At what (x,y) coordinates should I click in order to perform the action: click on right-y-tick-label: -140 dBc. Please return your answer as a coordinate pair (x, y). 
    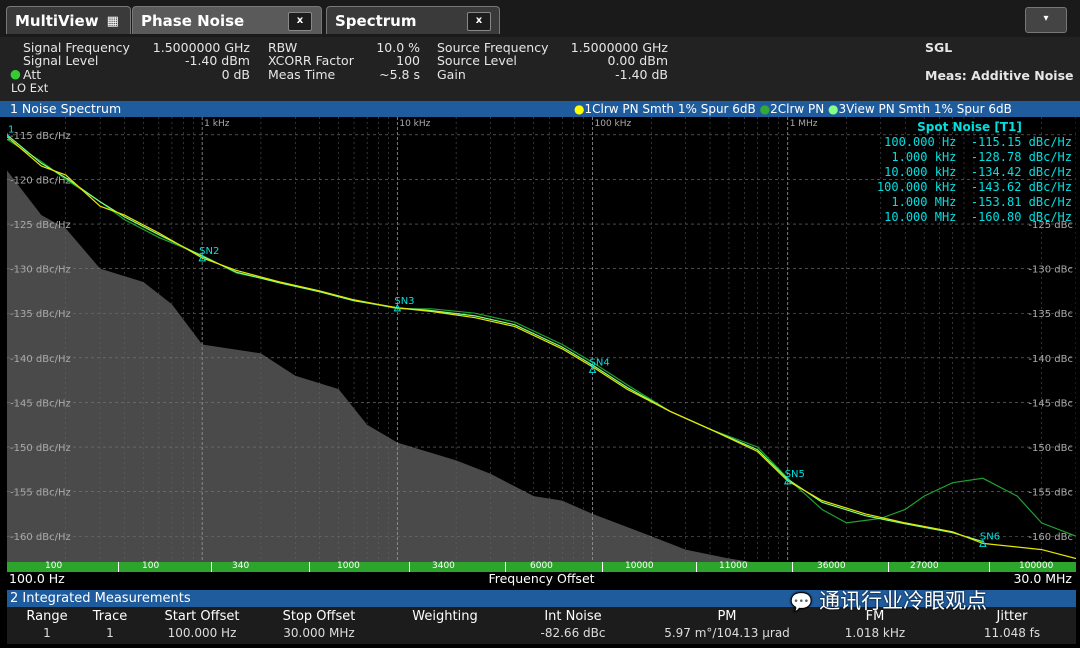
    Looking at the image, I should click on (1050, 359).